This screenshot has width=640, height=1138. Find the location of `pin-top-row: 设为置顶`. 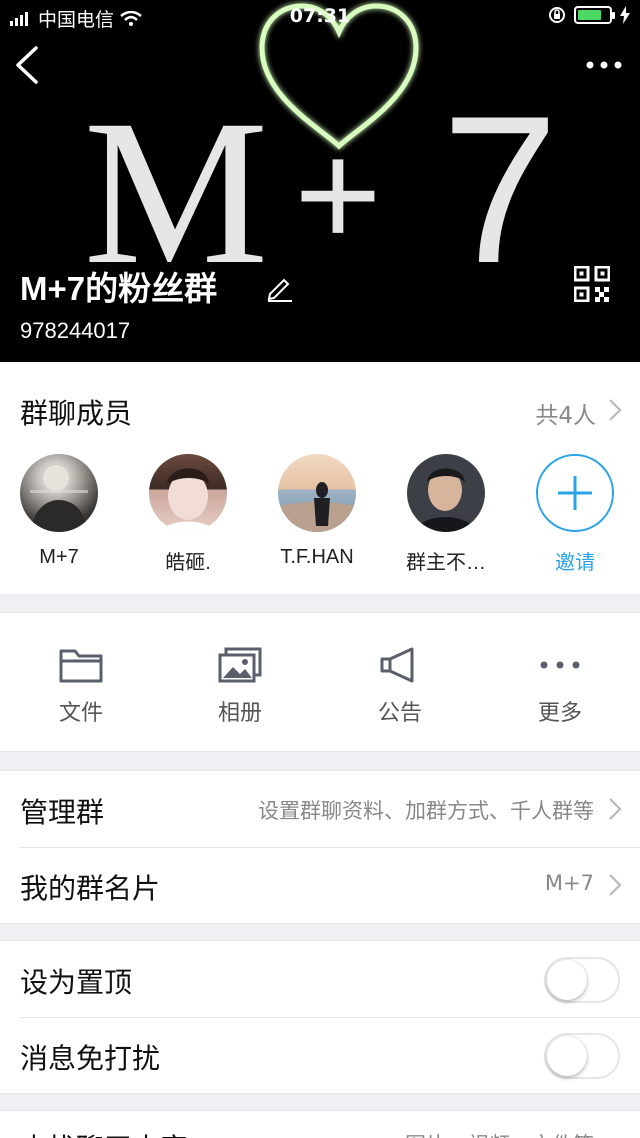

pin-top-row: 设为置顶 is located at coordinates (320, 979).